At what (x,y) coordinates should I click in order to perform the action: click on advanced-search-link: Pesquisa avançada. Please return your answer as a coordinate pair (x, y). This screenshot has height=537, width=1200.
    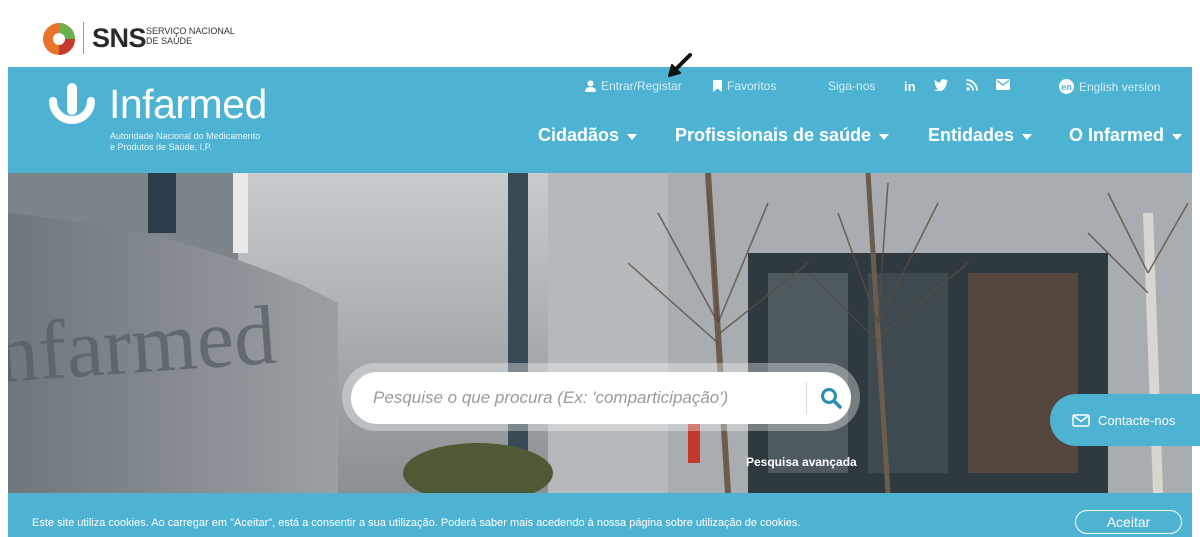
    Looking at the image, I should click on (801, 462).